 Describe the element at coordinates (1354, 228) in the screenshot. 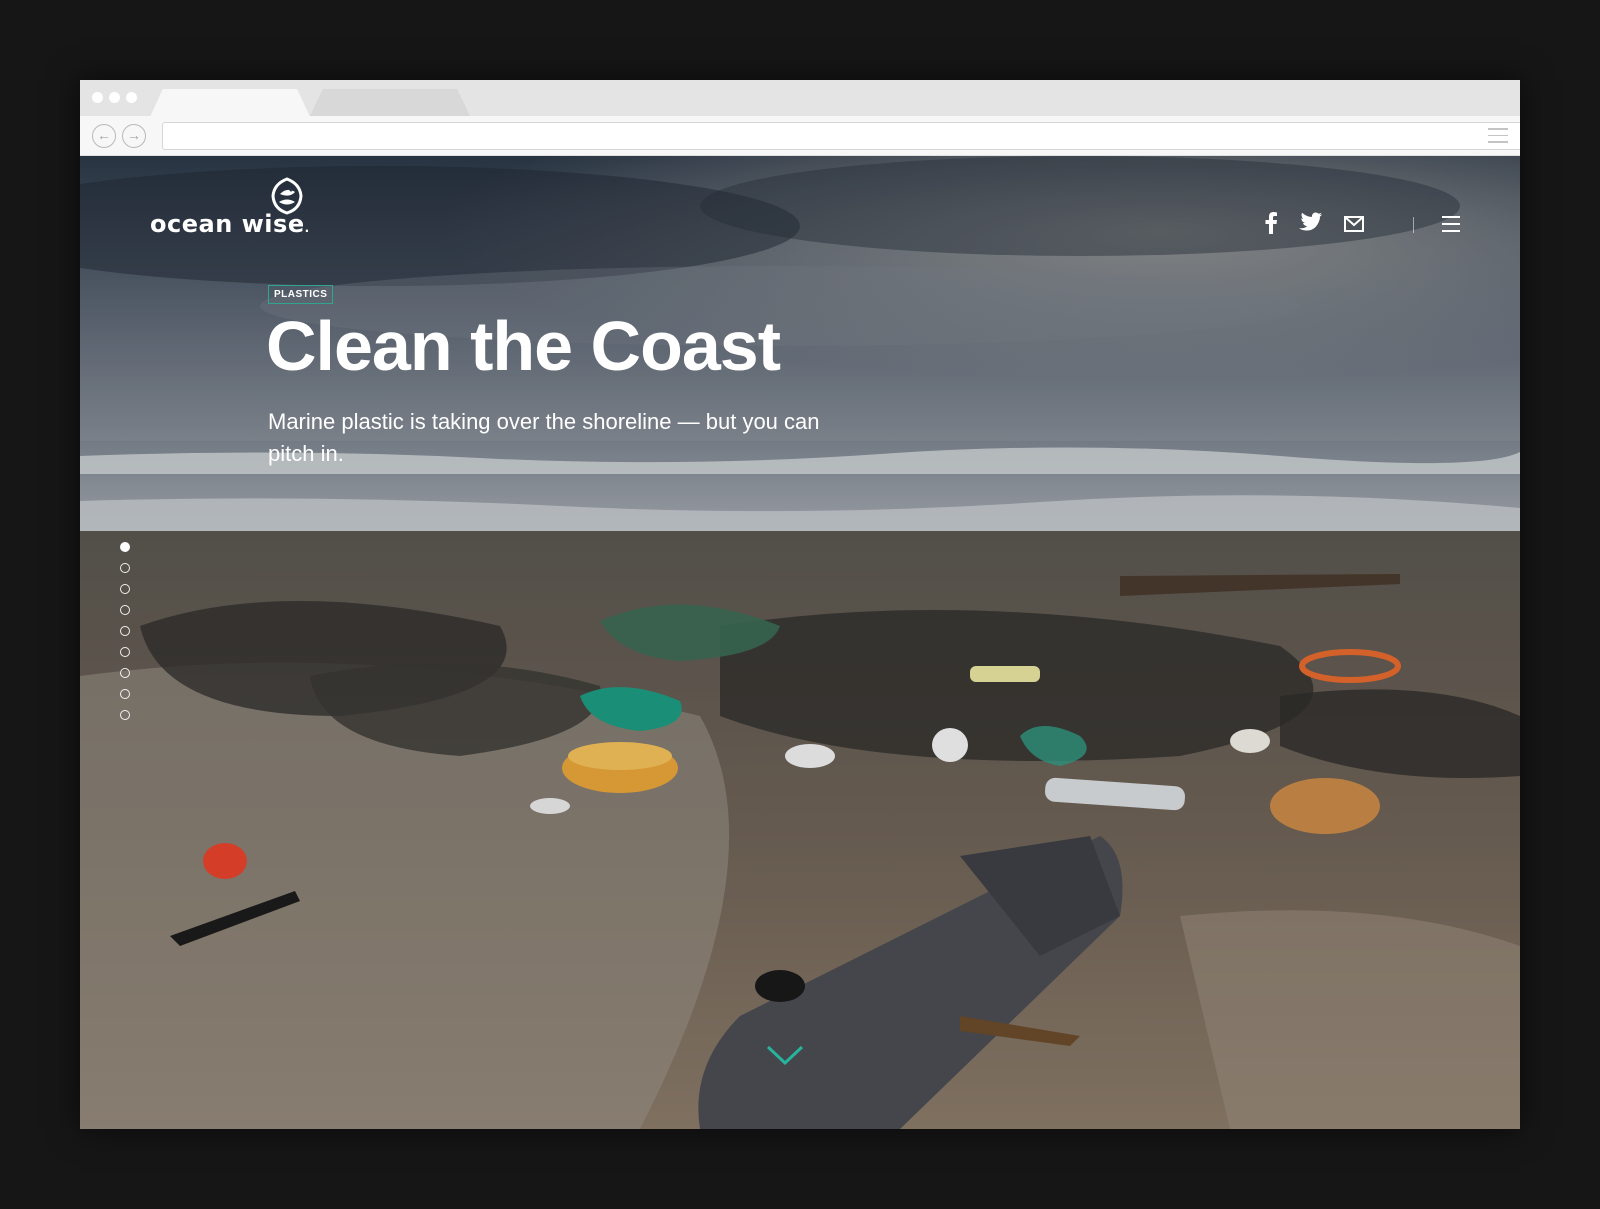

I see `mail-icon` at that location.